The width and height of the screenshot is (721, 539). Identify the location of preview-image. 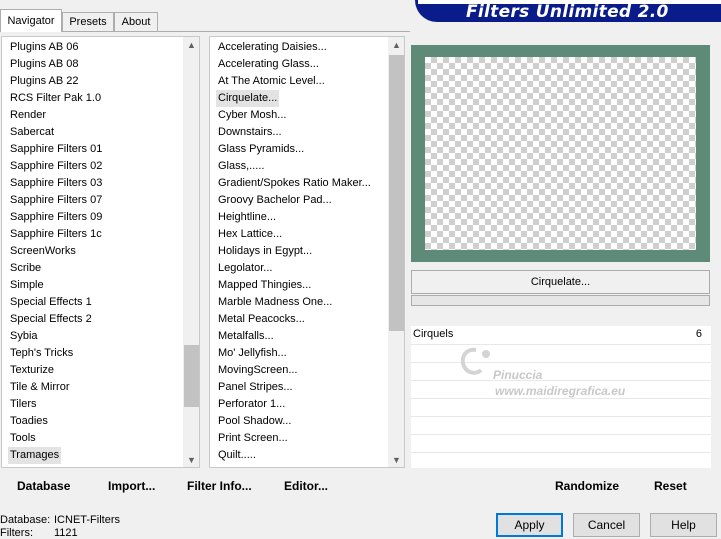
(560, 153).